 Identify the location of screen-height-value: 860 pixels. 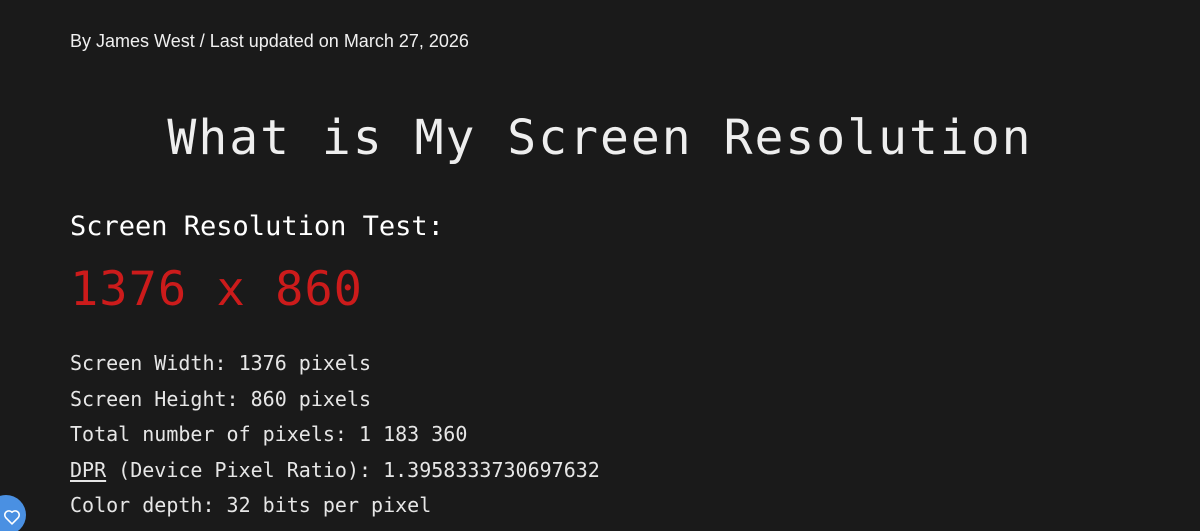
(311, 398).